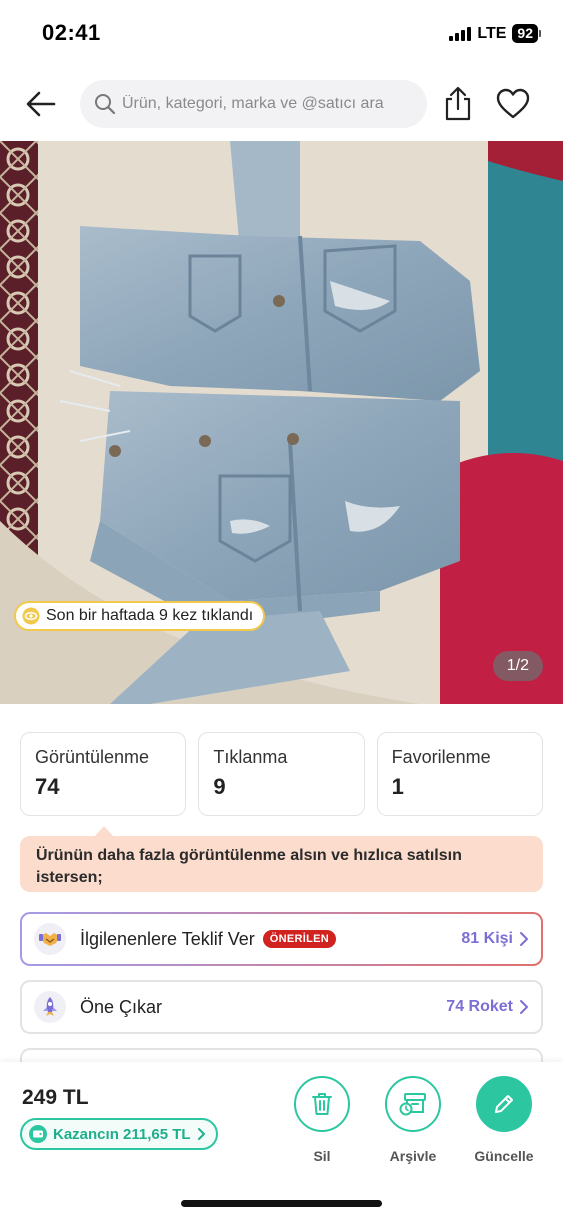 The width and height of the screenshot is (563, 1218). Describe the element at coordinates (441, 757) in the screenshot. I see `stat-label: Favorilenme` at that location.